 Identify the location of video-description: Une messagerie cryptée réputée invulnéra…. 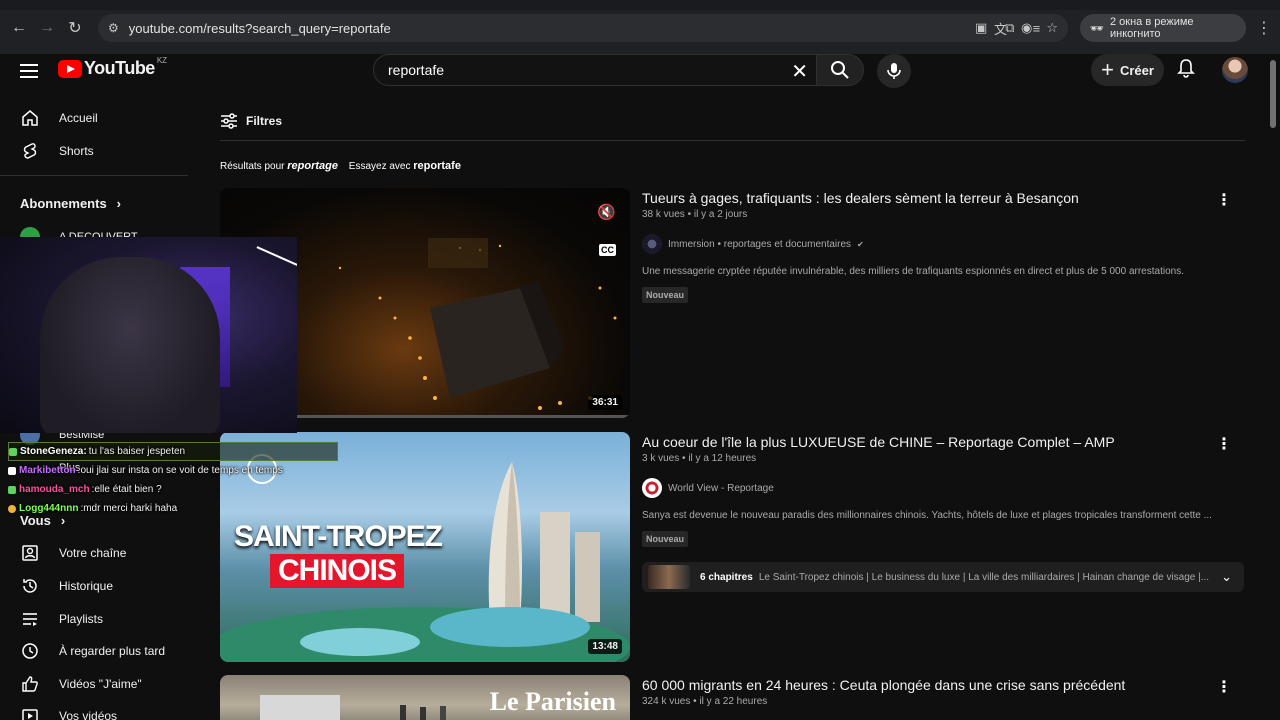
(913, 271).